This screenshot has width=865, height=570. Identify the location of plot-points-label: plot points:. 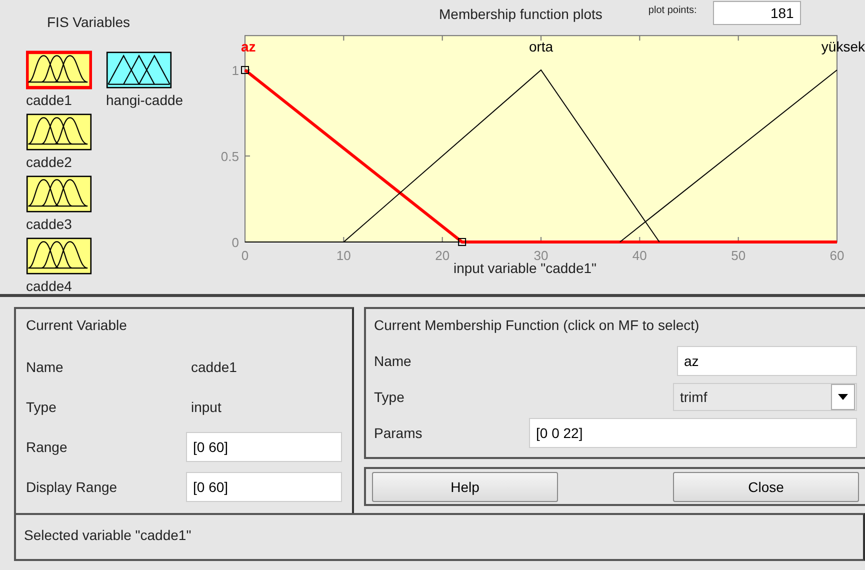
(672, 10).